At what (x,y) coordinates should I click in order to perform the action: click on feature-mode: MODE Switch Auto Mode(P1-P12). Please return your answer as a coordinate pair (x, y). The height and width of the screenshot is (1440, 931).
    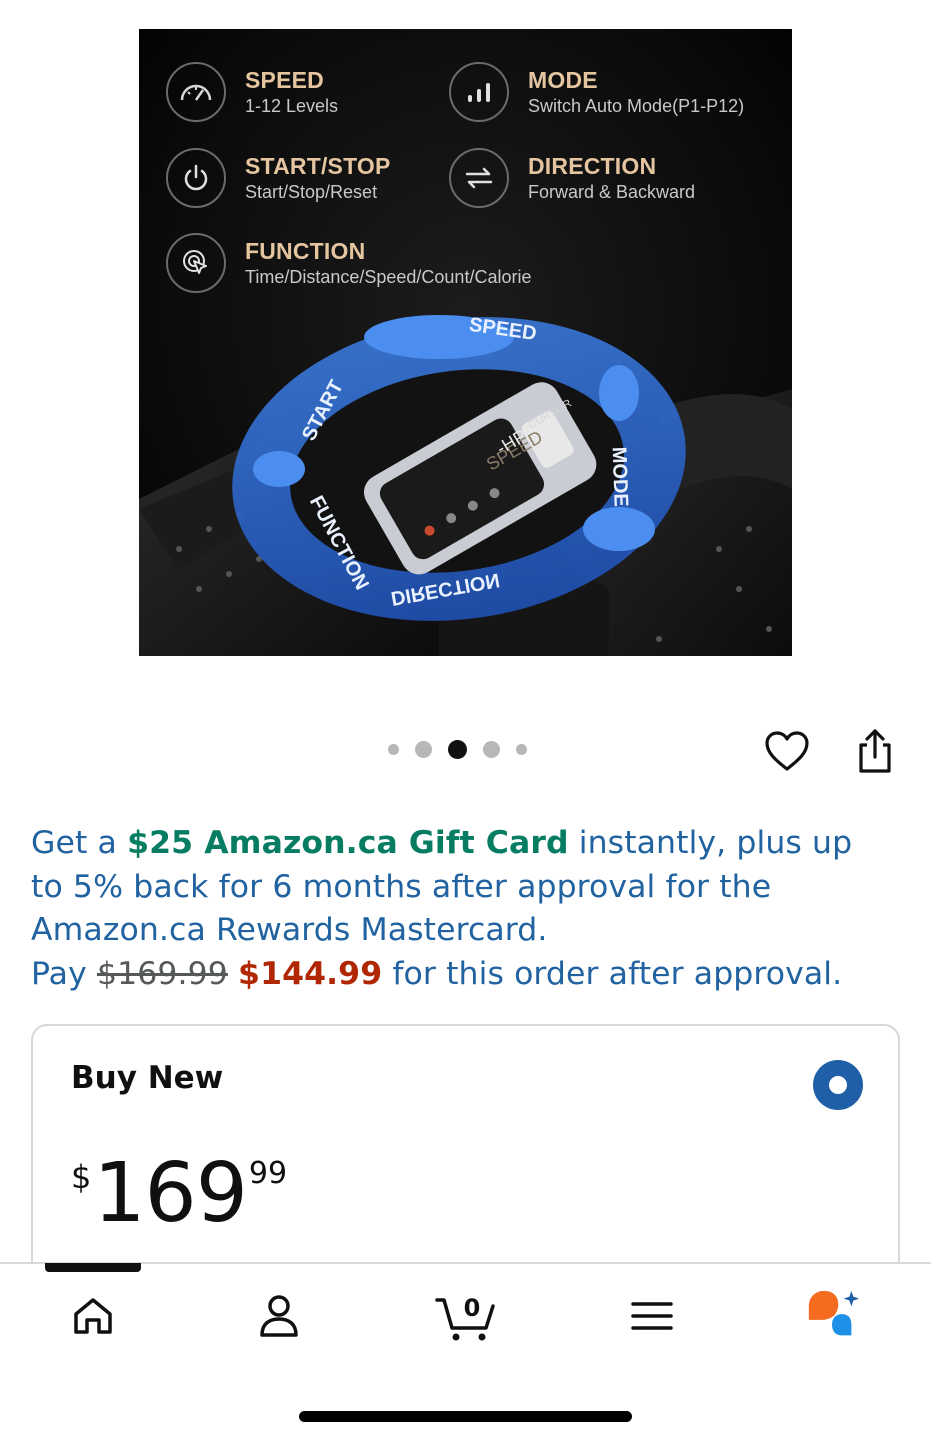
    Looking at the image, I should click on (596, 92).